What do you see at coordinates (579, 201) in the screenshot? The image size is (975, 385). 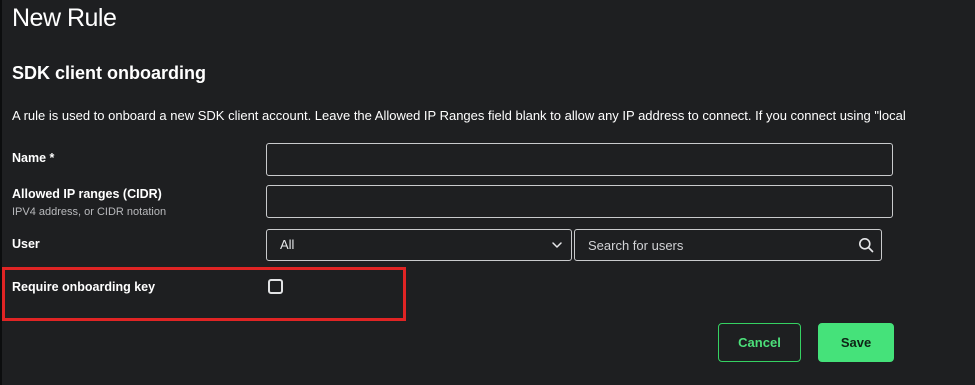 I see `allowed-ip-input` at bounding box center [579, 201].